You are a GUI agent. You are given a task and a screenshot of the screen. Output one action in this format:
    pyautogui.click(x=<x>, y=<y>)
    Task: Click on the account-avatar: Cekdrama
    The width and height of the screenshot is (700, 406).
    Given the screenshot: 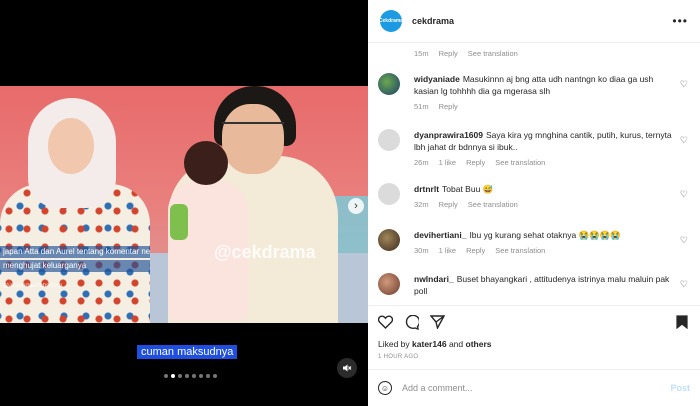 What is the action you would take?
    pyautogui.click(x=391, y=21)
    